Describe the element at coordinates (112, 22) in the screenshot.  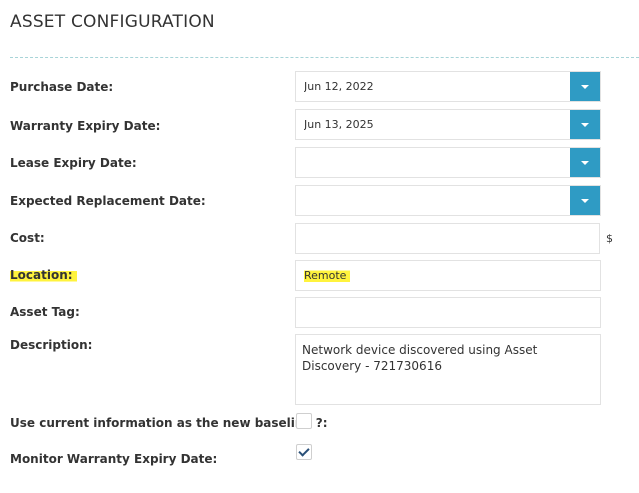
I see `page-title: ASSET CONFIGURATION` at that location.